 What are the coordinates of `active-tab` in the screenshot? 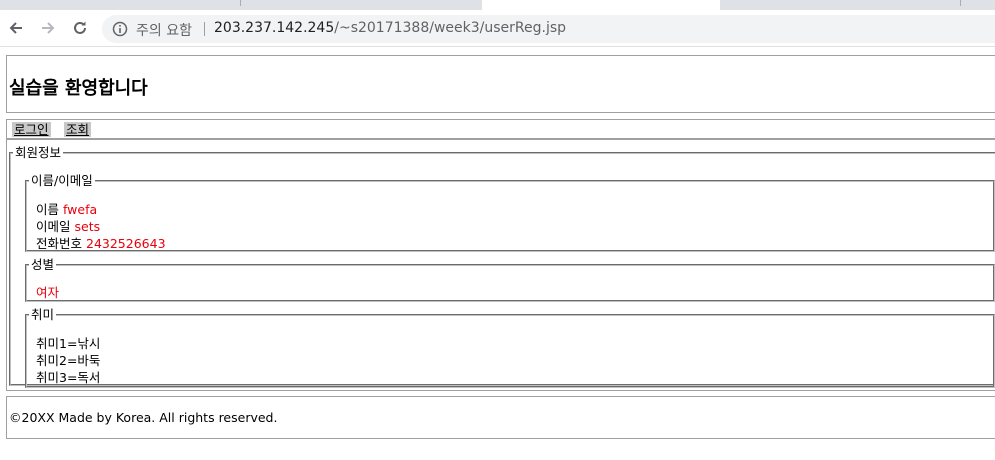 It's located at (601, 5).